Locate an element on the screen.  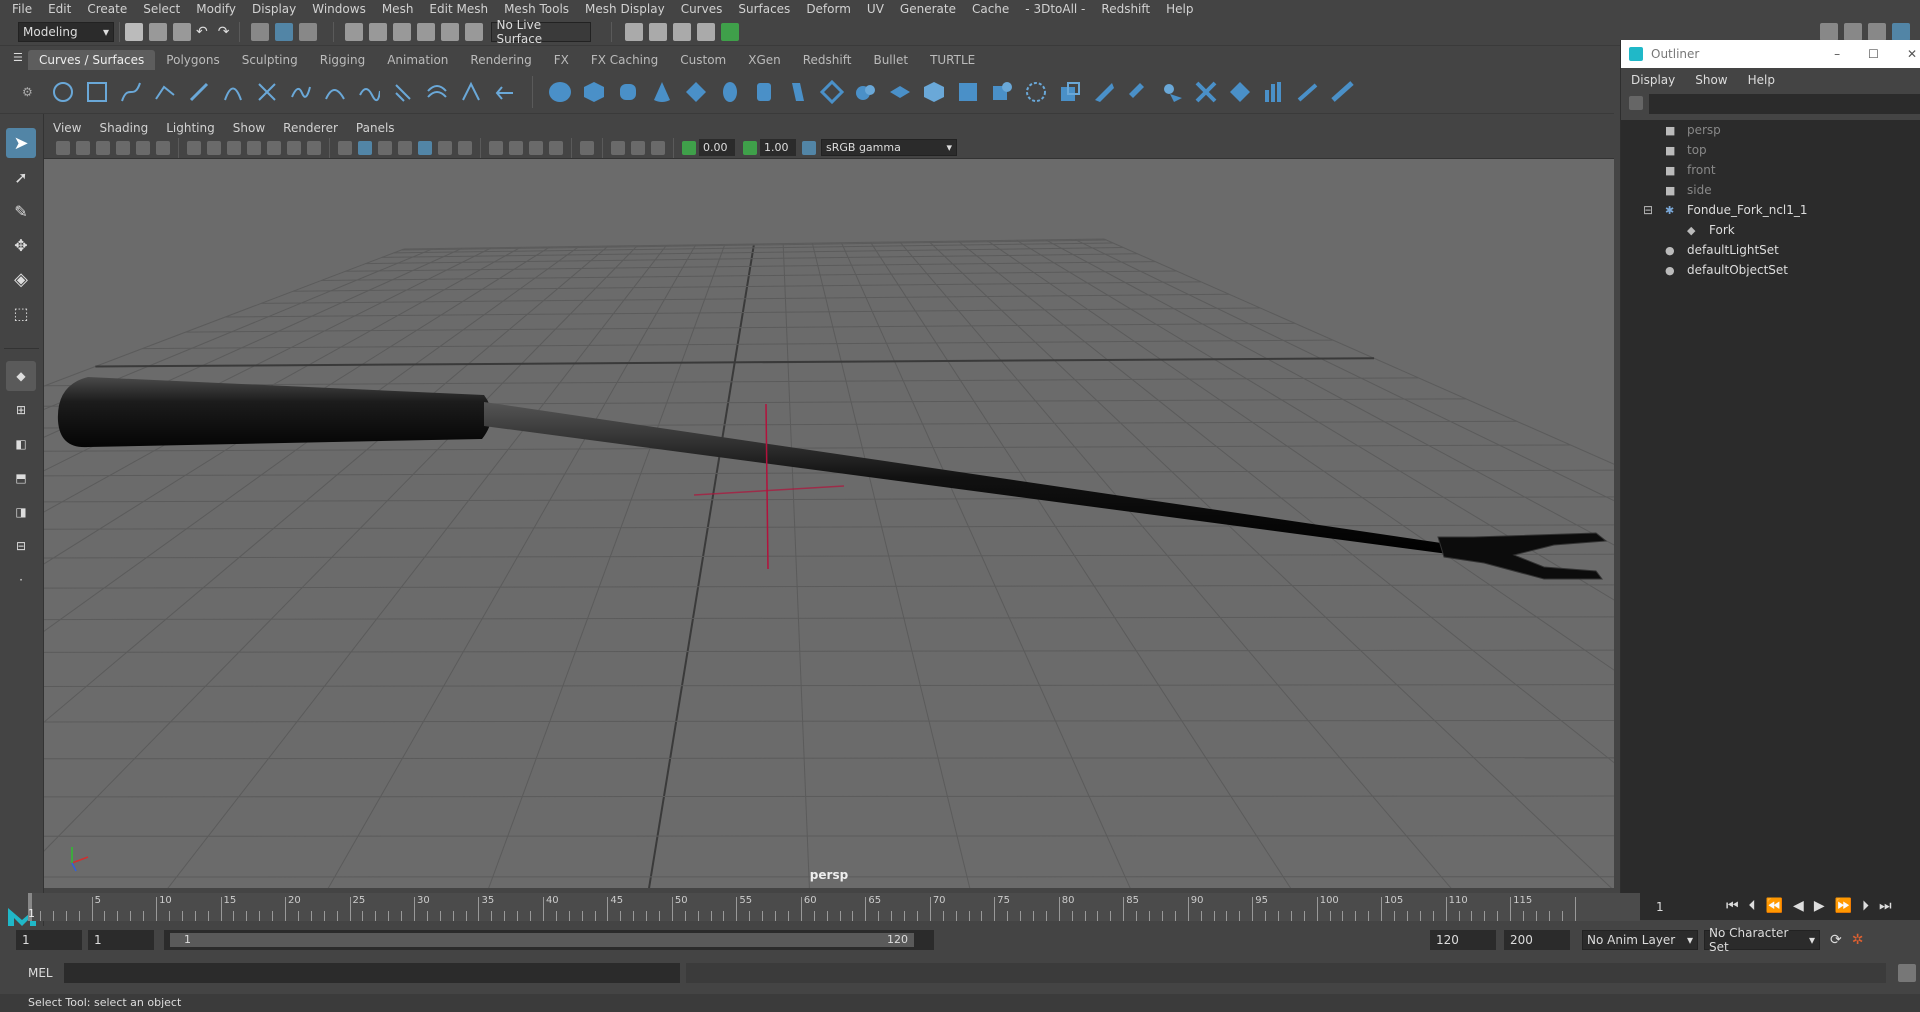
snap-curve-icon is located at coordinates (378, 31).